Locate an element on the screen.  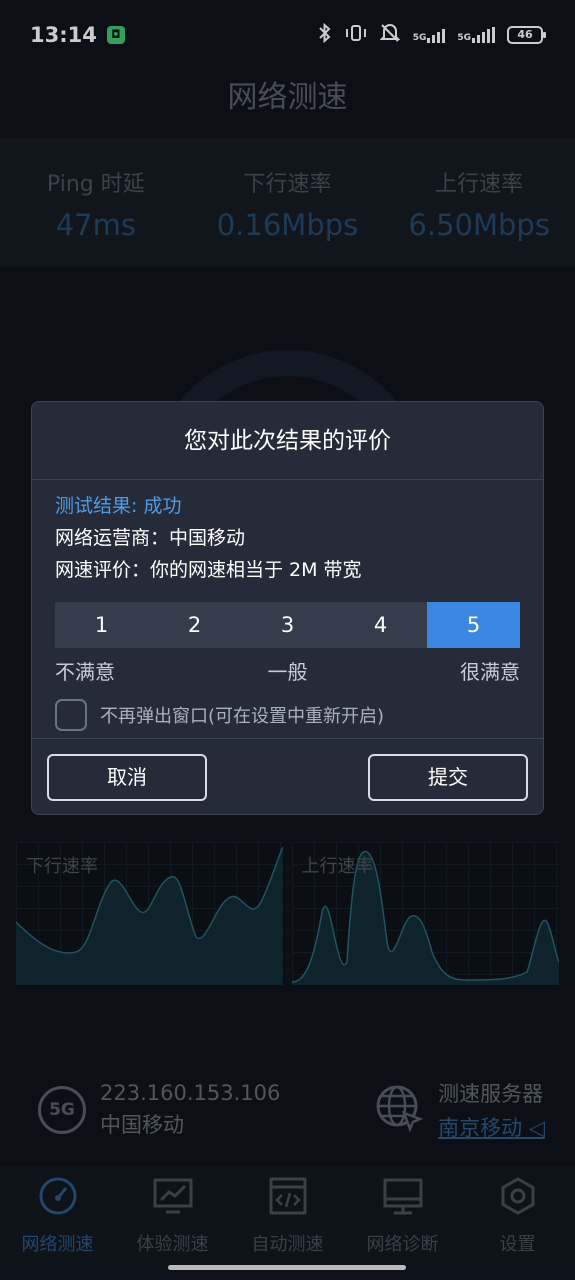
rating-selector: 1 2 3 4 5 is located at coordinates (287, 625).